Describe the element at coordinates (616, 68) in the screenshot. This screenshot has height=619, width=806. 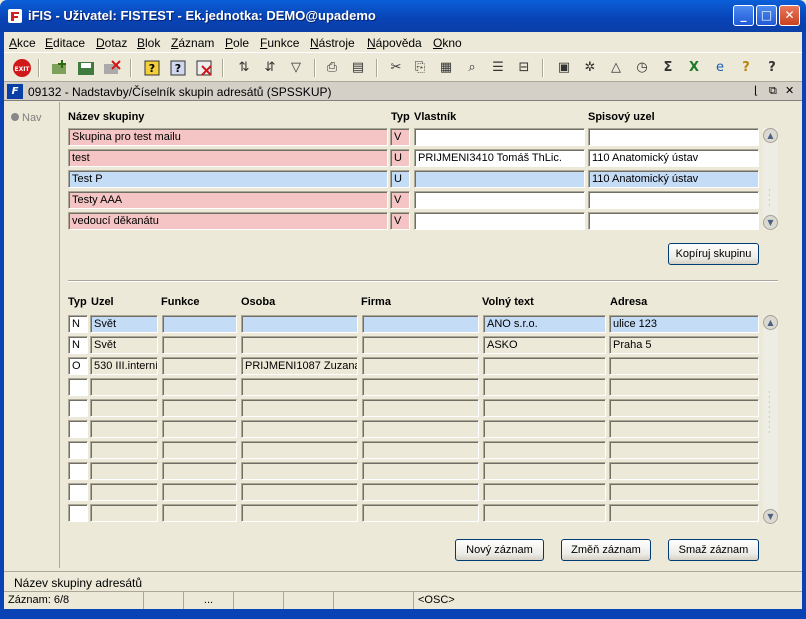
I see `triangle-icon: △` at that location.